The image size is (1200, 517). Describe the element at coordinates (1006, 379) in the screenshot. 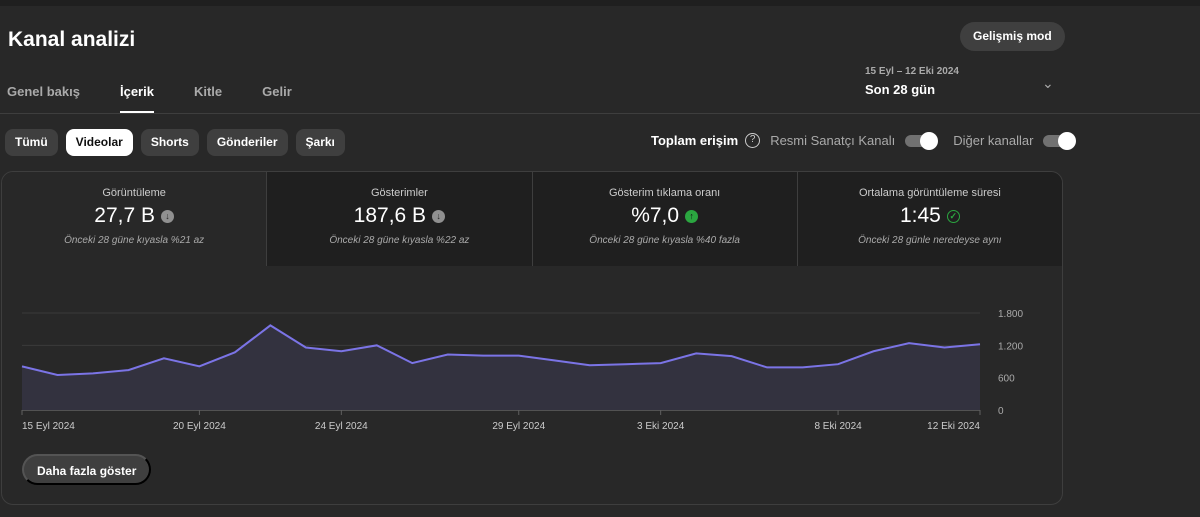

I see `y-tick-label: 600` at that location.